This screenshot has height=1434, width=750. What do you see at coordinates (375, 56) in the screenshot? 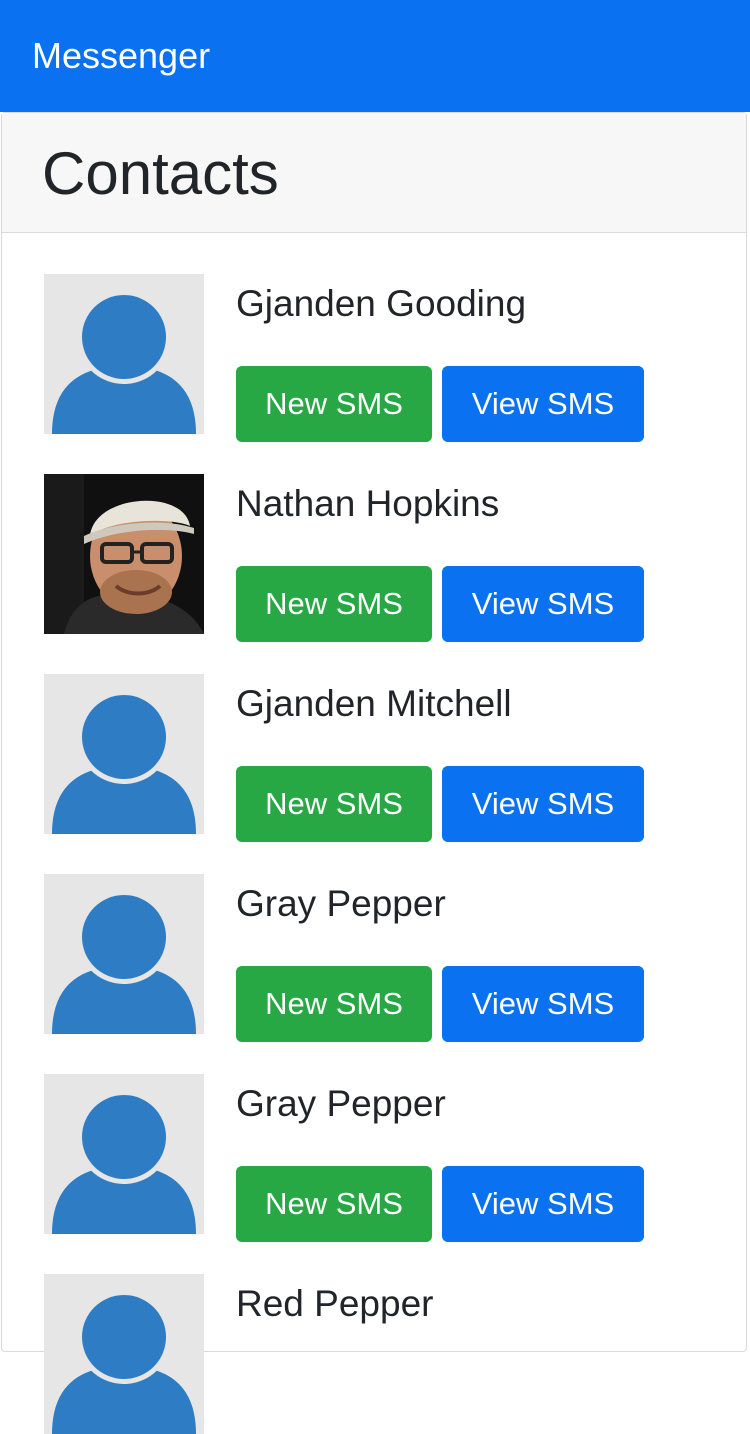
I see `navbar: Messenger` at bounding box center [375, 56].